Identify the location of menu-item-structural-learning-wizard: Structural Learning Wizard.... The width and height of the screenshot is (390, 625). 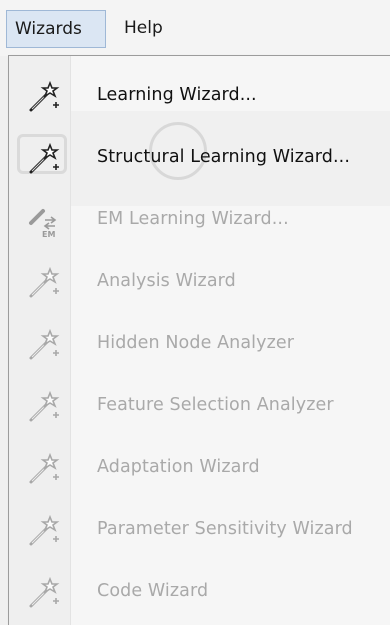
(199, 160).